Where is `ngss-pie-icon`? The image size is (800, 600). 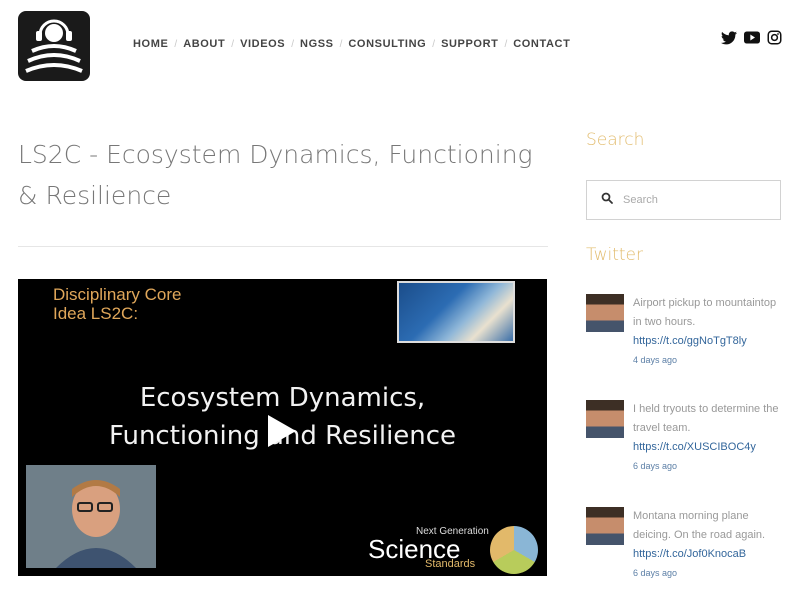
ngss-pie-icon is located at coordinates (514, 550).